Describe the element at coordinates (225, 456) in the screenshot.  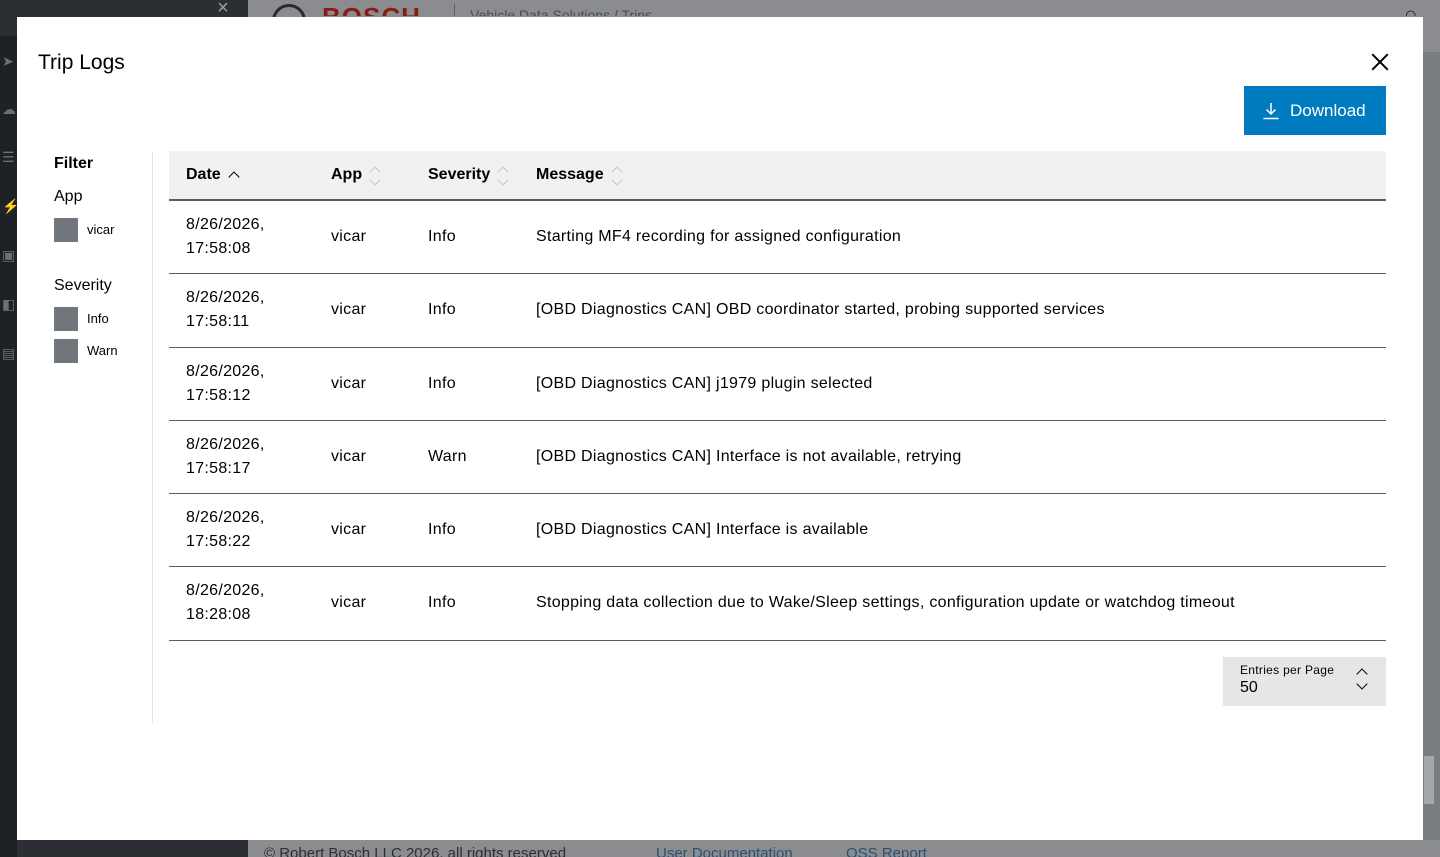
I see `cell-date: 8/26/2026, 17:58:17` at that location.